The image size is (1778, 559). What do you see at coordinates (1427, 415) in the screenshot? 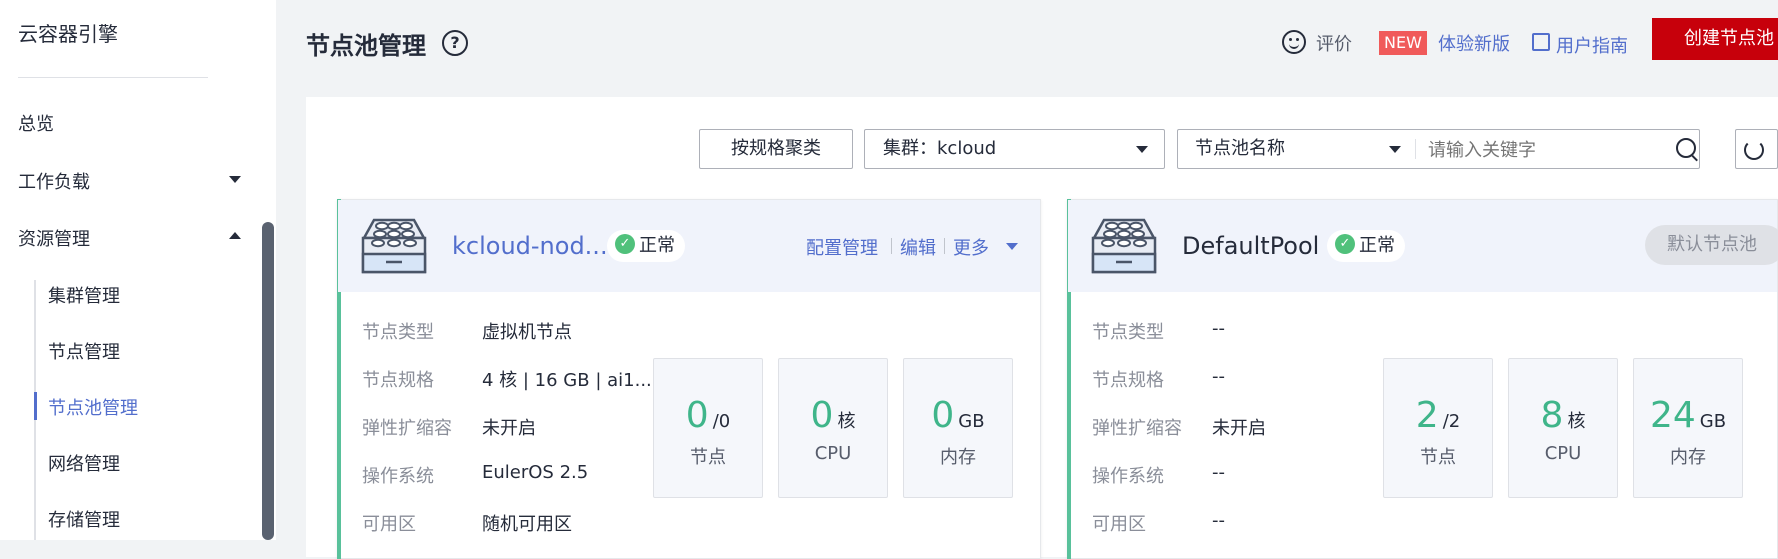
I see `stat-nodes-value: 2` at bounding box center [1427, 415].